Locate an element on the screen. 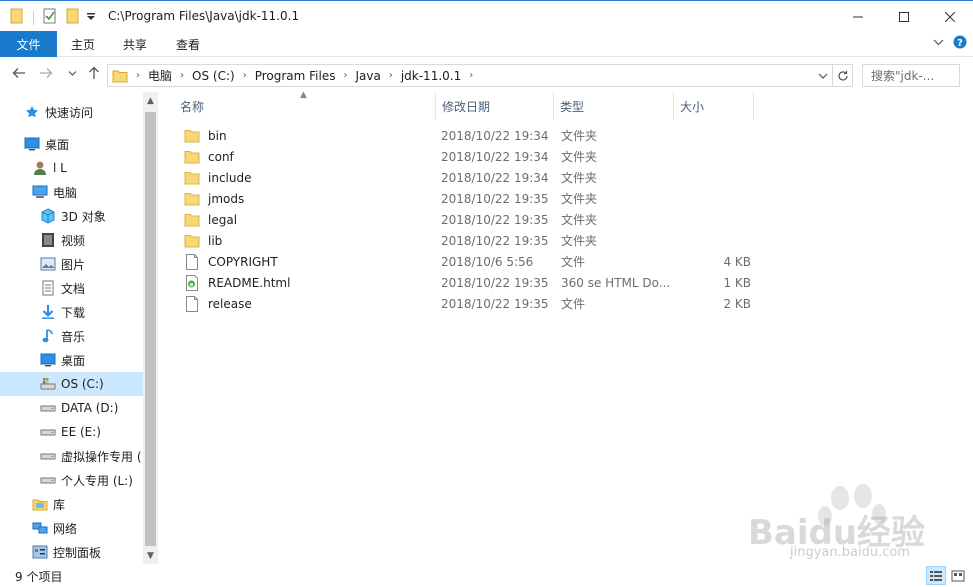 This screenshot has height=587, width=973. sidebar-item: DATA (D:) is located at coordinates (71, 408).